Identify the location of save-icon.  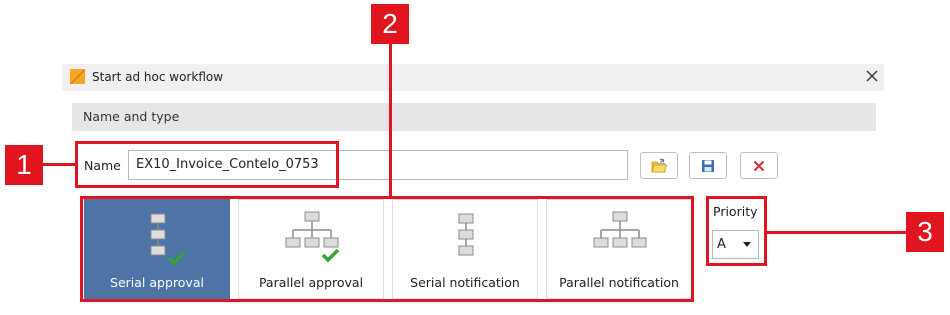
(708, 165).